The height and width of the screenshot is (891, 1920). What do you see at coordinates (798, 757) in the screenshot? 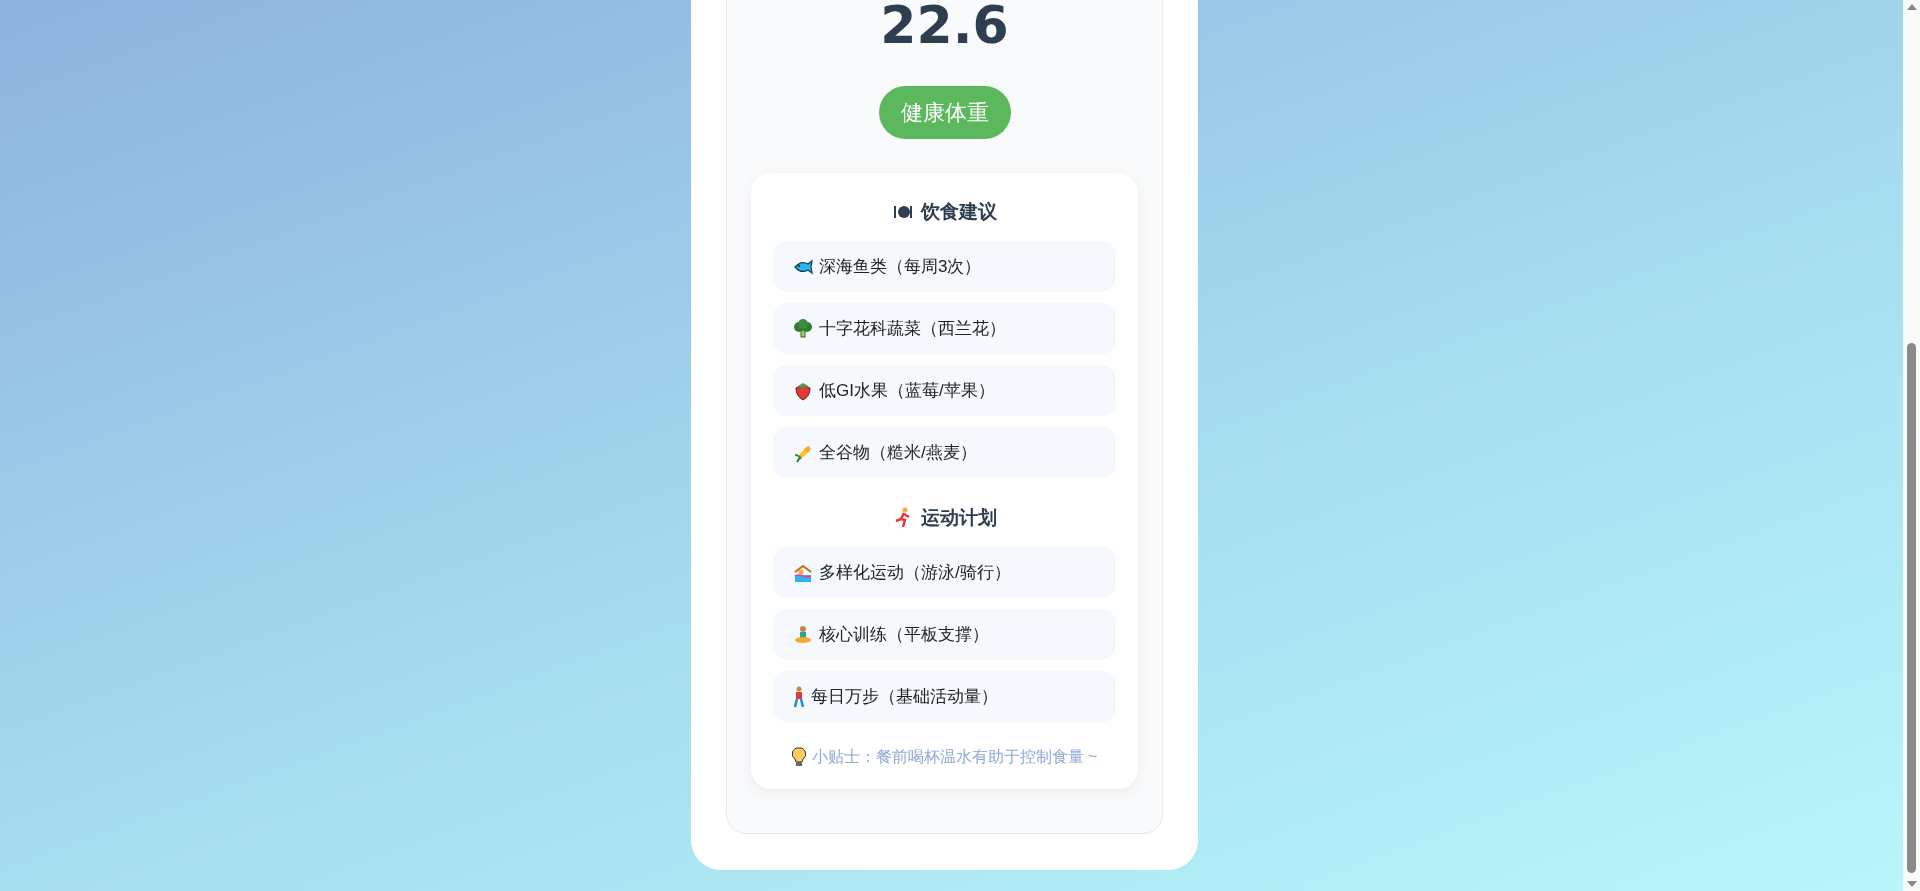
I see `lightbulb-icon` at bounding box center [798, 757].